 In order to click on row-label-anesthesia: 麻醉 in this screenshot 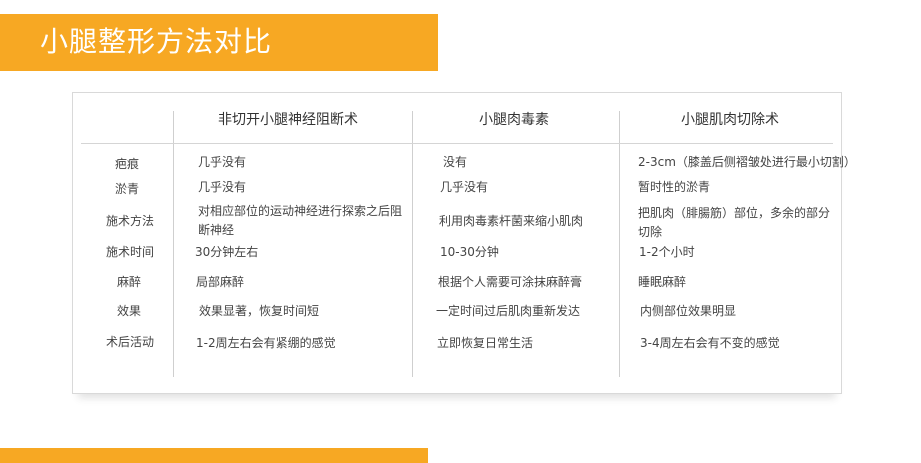, I will do `click(129, 282)`.